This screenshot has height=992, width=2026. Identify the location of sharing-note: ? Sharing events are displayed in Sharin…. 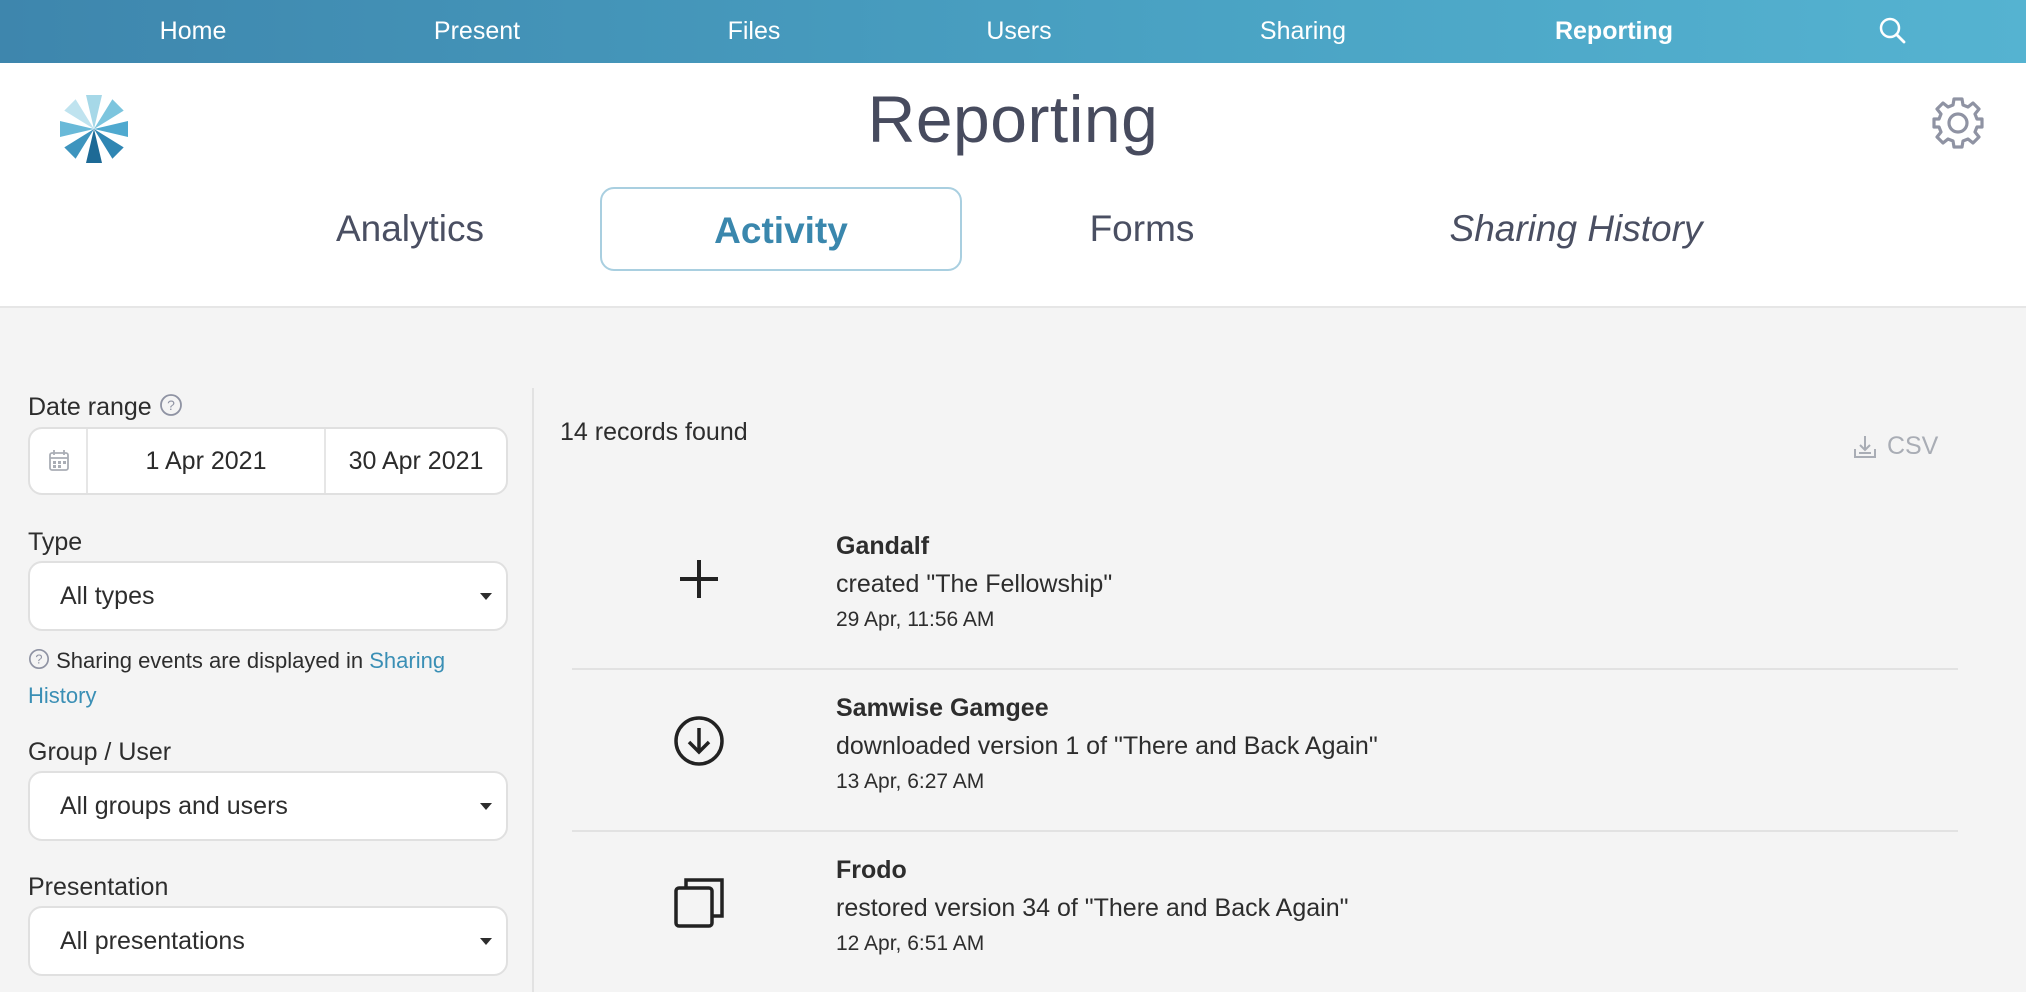
(268, 678).